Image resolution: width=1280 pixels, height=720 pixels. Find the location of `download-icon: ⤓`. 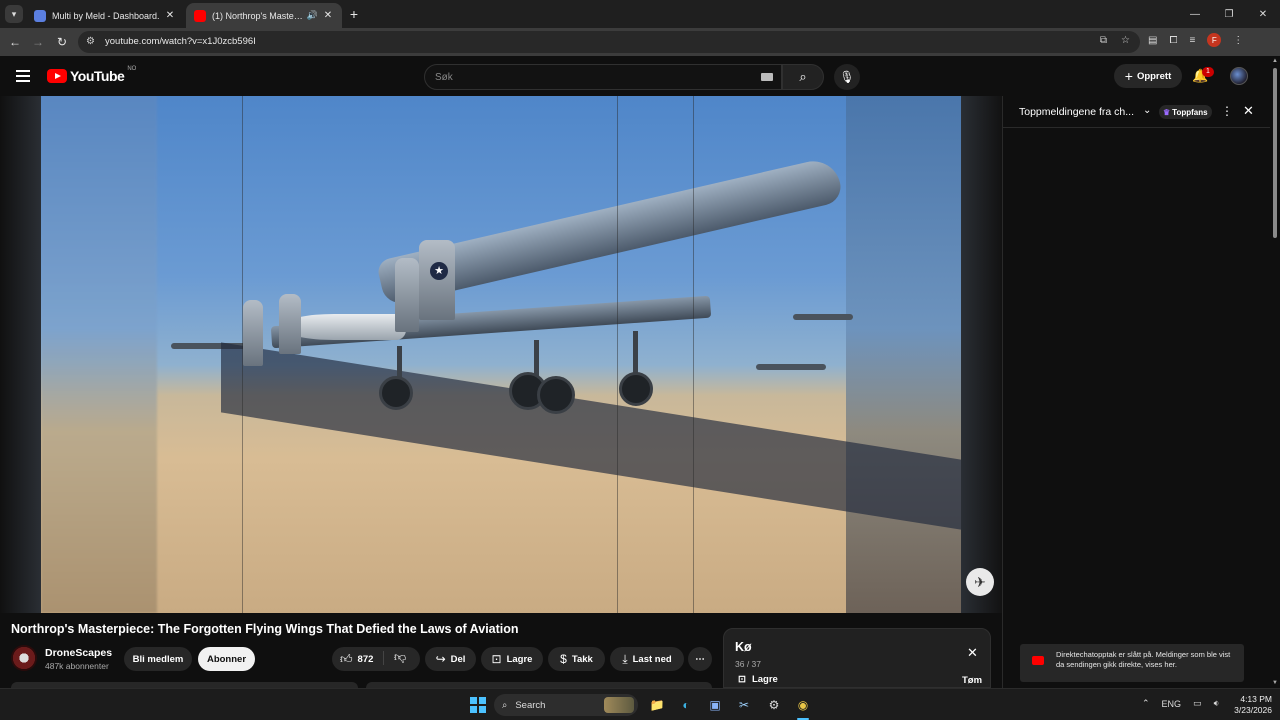

download-icon: ⤓ is located at coordinates (625, 658).